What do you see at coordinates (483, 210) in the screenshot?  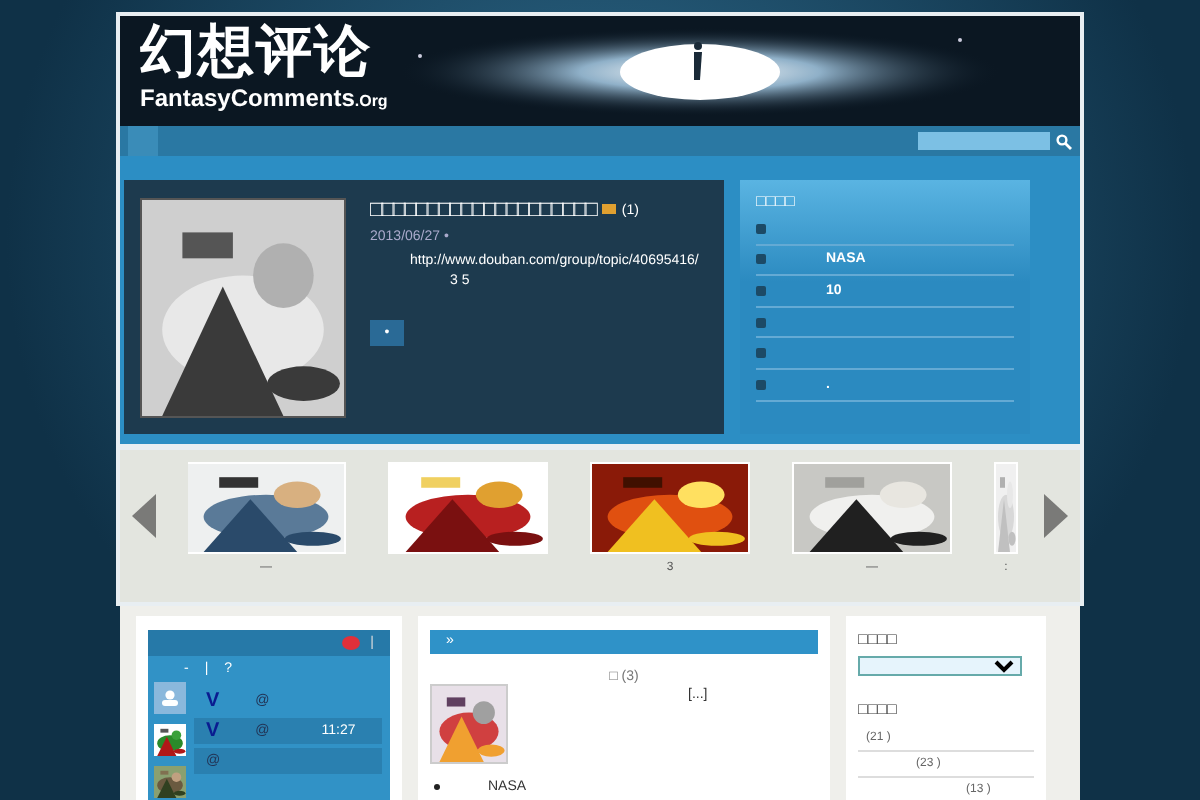 I see `post-title: □□□□□□□□□□□□□□□□□□□□` at bounding box center [483, 210].